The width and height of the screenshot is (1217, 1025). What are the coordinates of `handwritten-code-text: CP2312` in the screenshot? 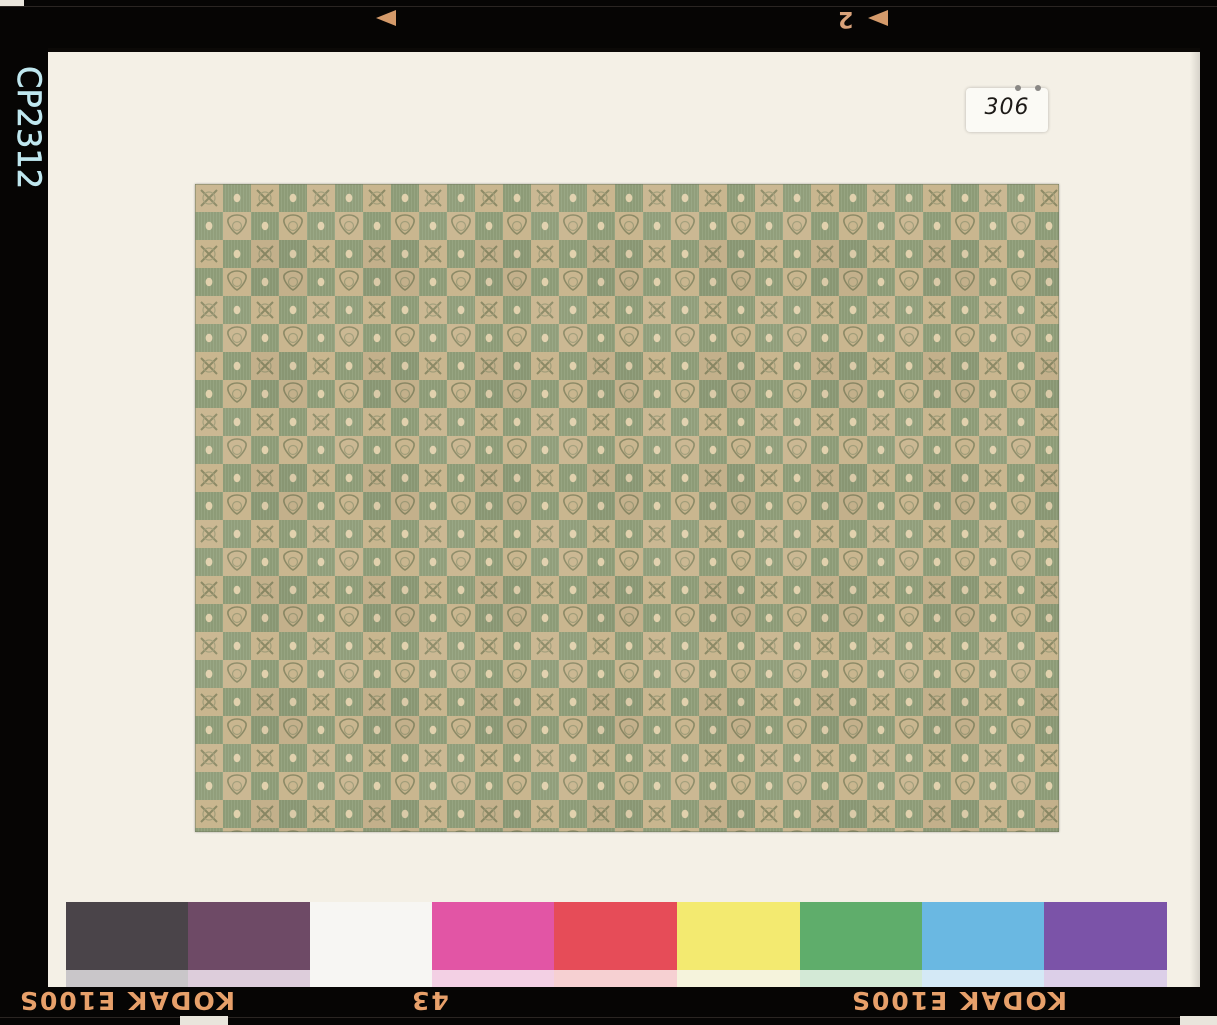 It's located at (29, 127).